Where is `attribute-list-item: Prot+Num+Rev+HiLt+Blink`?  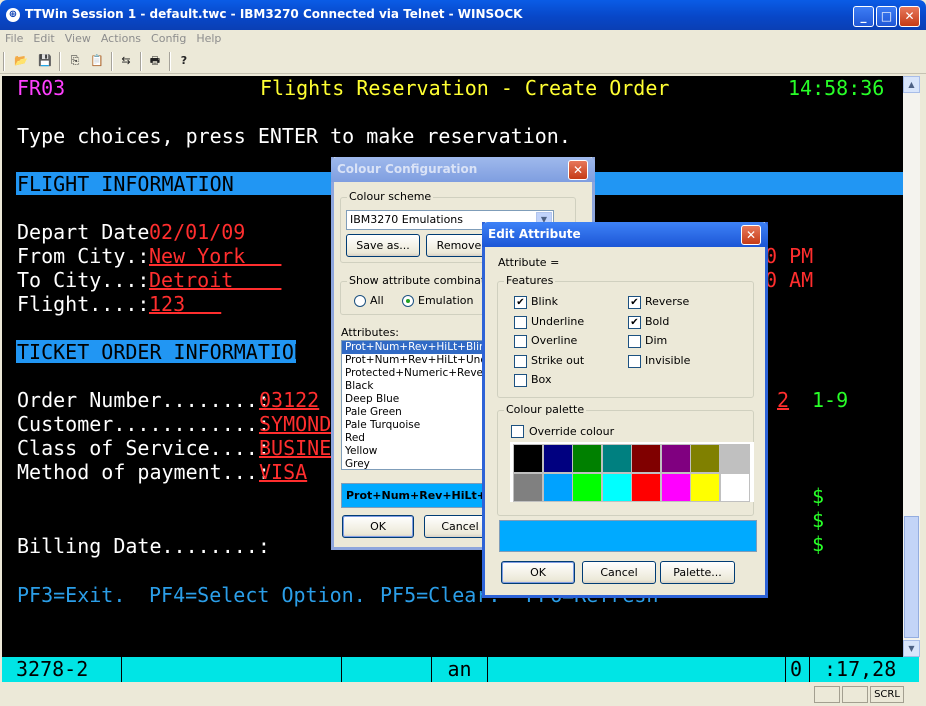 attribute-list-item: Prot+Num+Rev+HiLt+Blink is located at coordinates (416, 347).